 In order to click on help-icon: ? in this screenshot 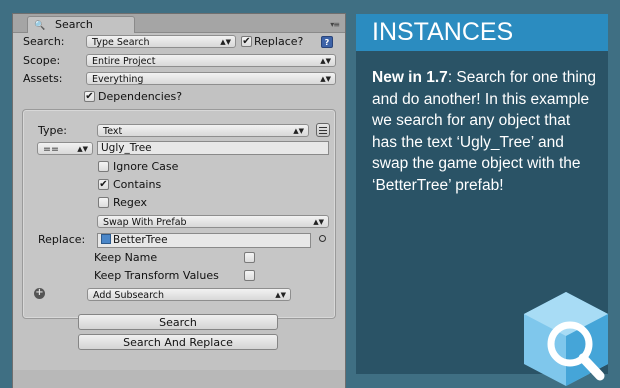, I will do `click(327, 42)`.